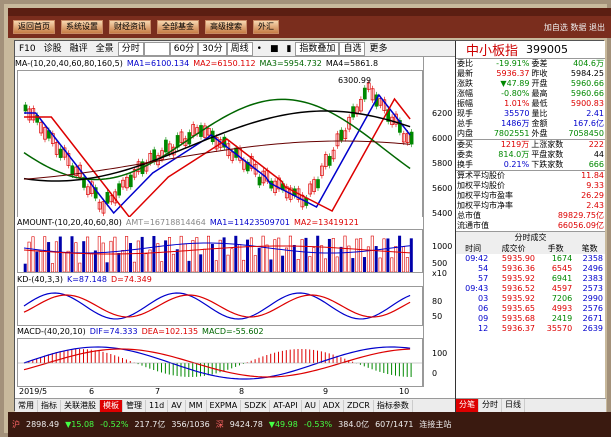 Image resolution: width=611 pixels, height=437 pixels. I want to click on amount-panel, so click(220, 251).